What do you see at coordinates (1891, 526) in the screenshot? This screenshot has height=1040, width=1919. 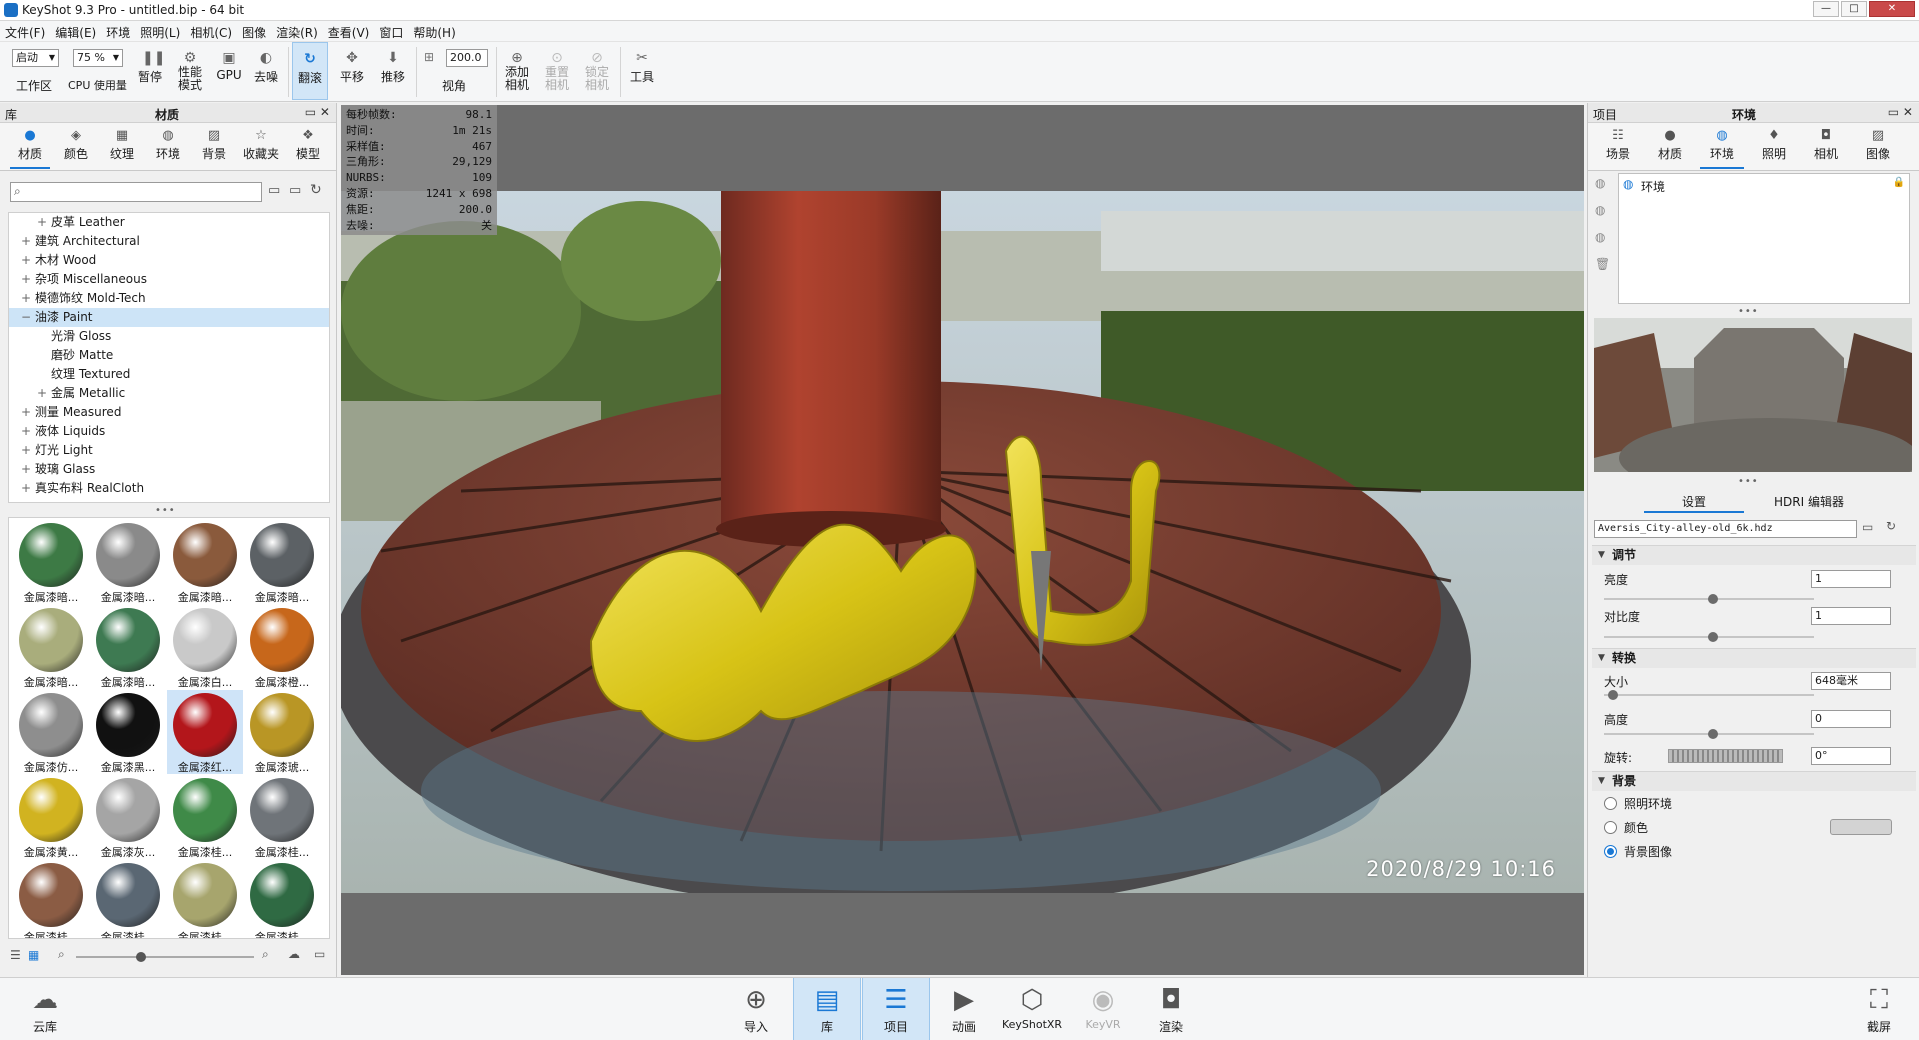 I see `refresh-icon: ↻` at bounding box center [1891, 526].